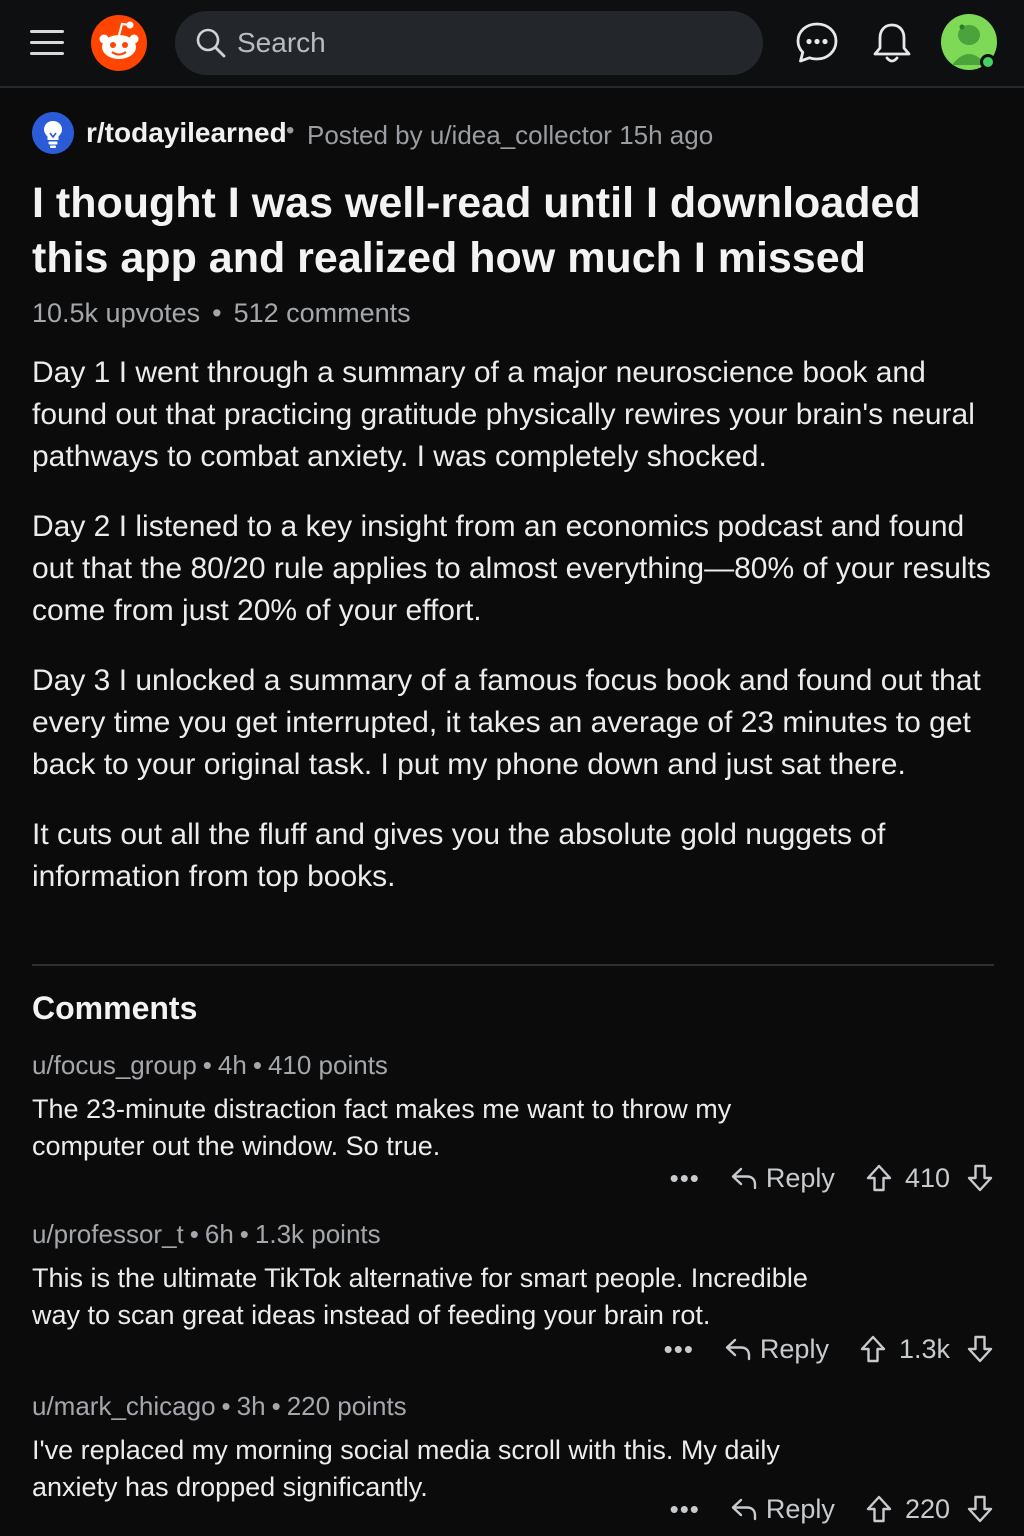 This screenshot has height=1536, width=1024. I want to click on posted-by: Posted by u/idea_collector 15h ago, so click(510, 135).